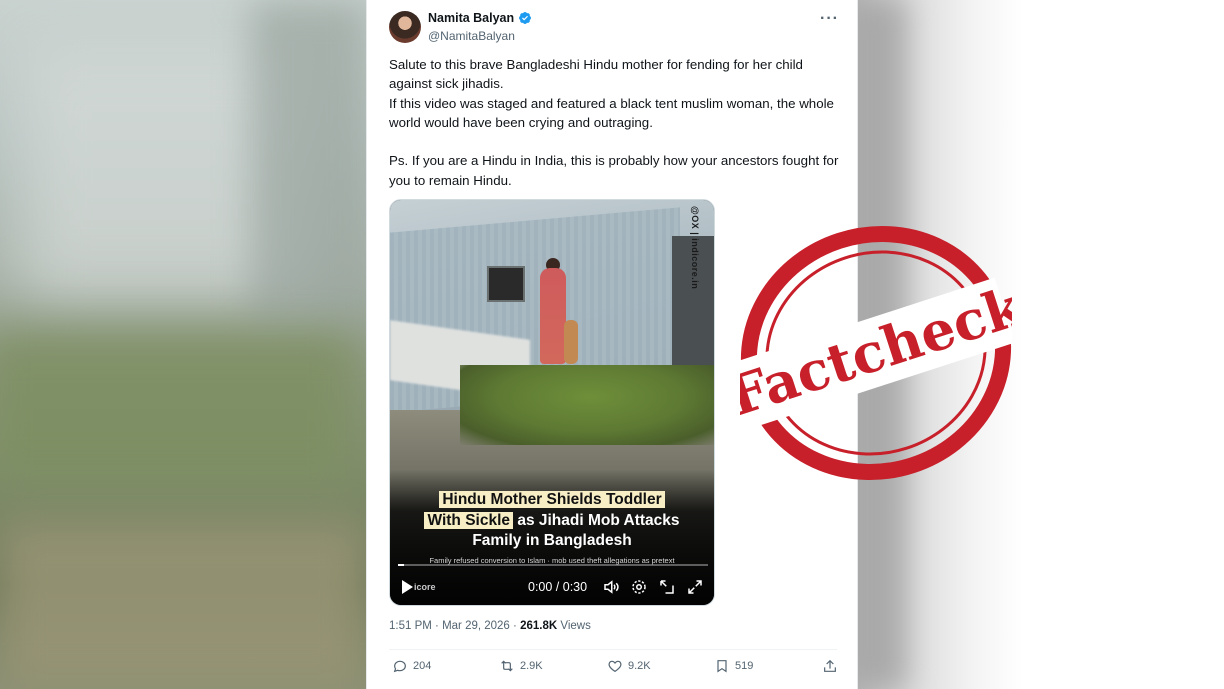 This screenshot has width=1224, height=689. Describe the element at coordinates (531, 666) in the screenshot. I see `repost-count: 2.9K` at that location.